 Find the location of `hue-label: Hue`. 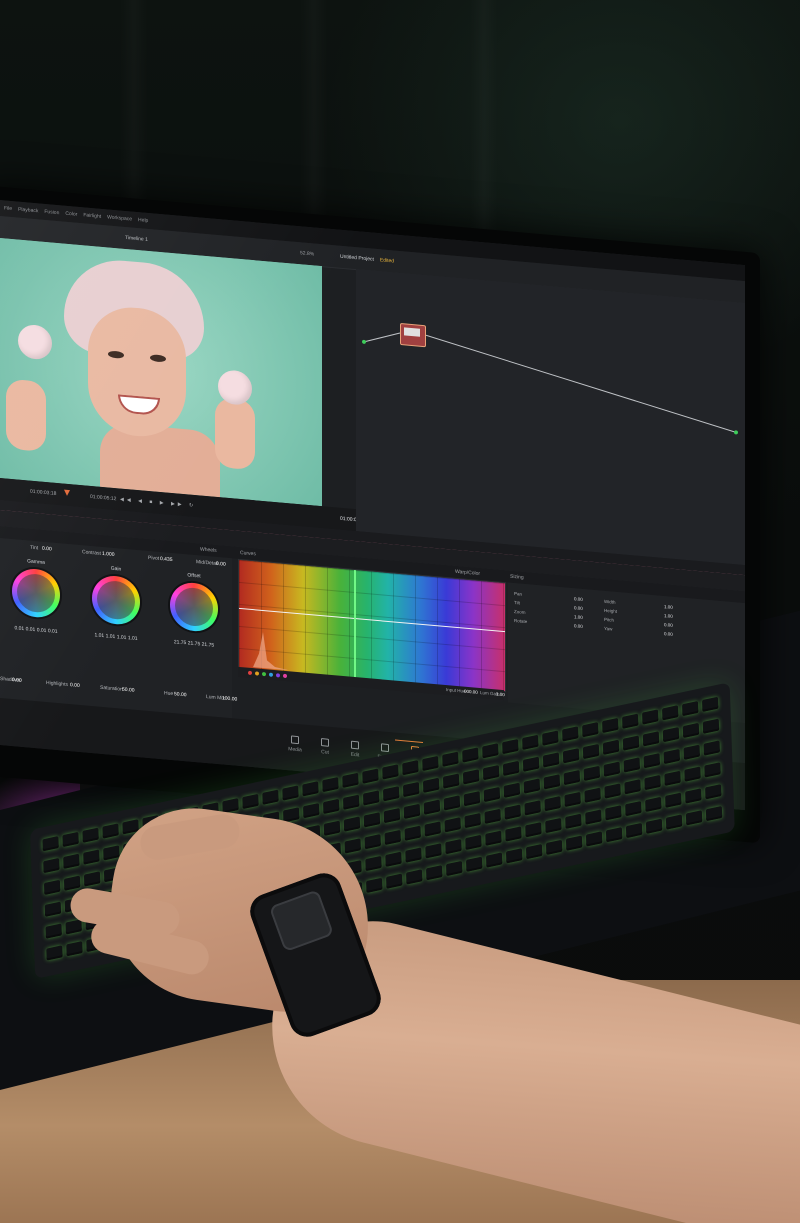

hue-label: Hue is located at coordinates (169, 694).